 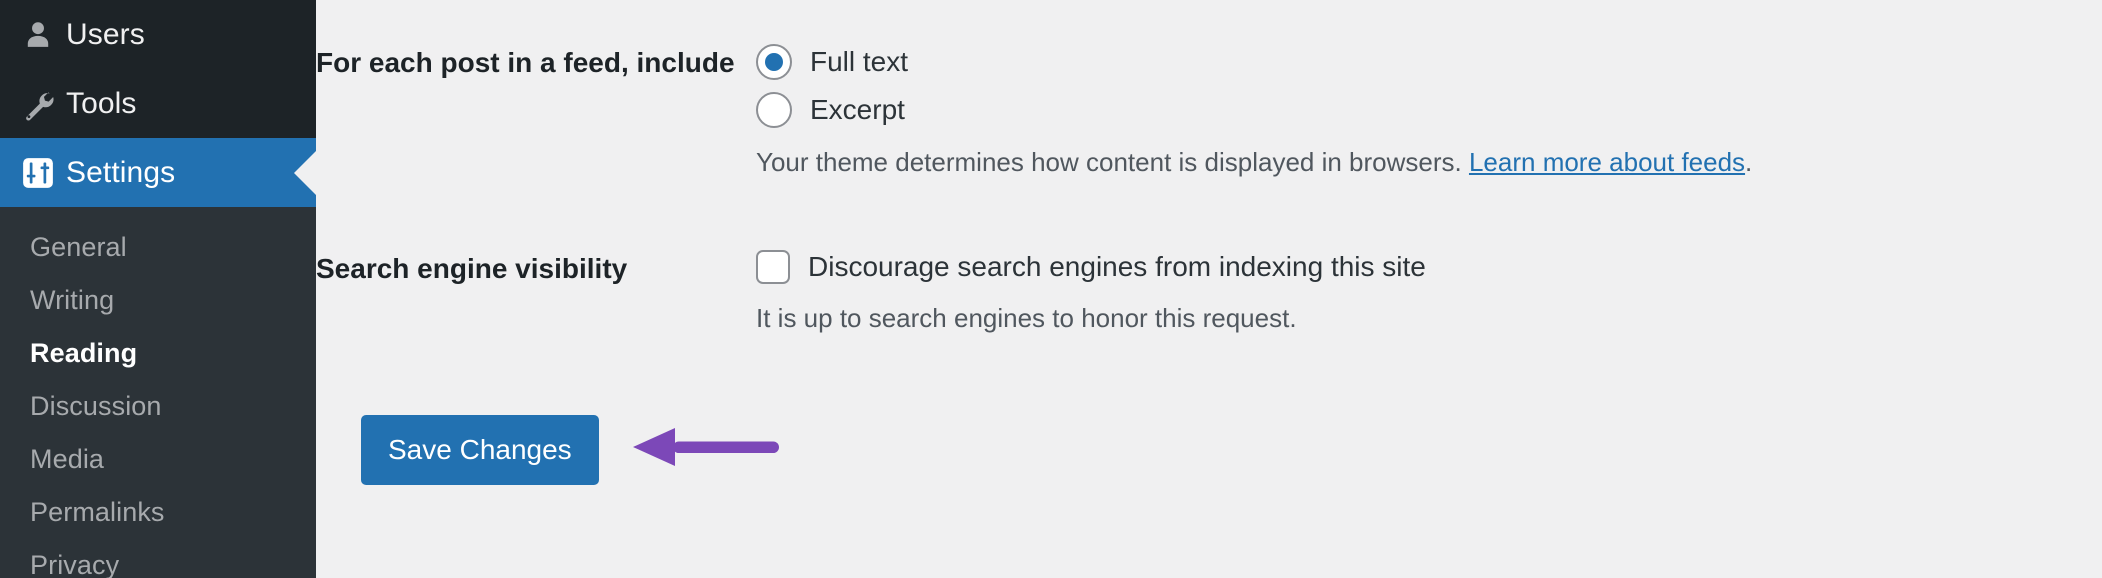 I want to click on search-visibility-label: Search engine visibility, so click(x=472, y=269).